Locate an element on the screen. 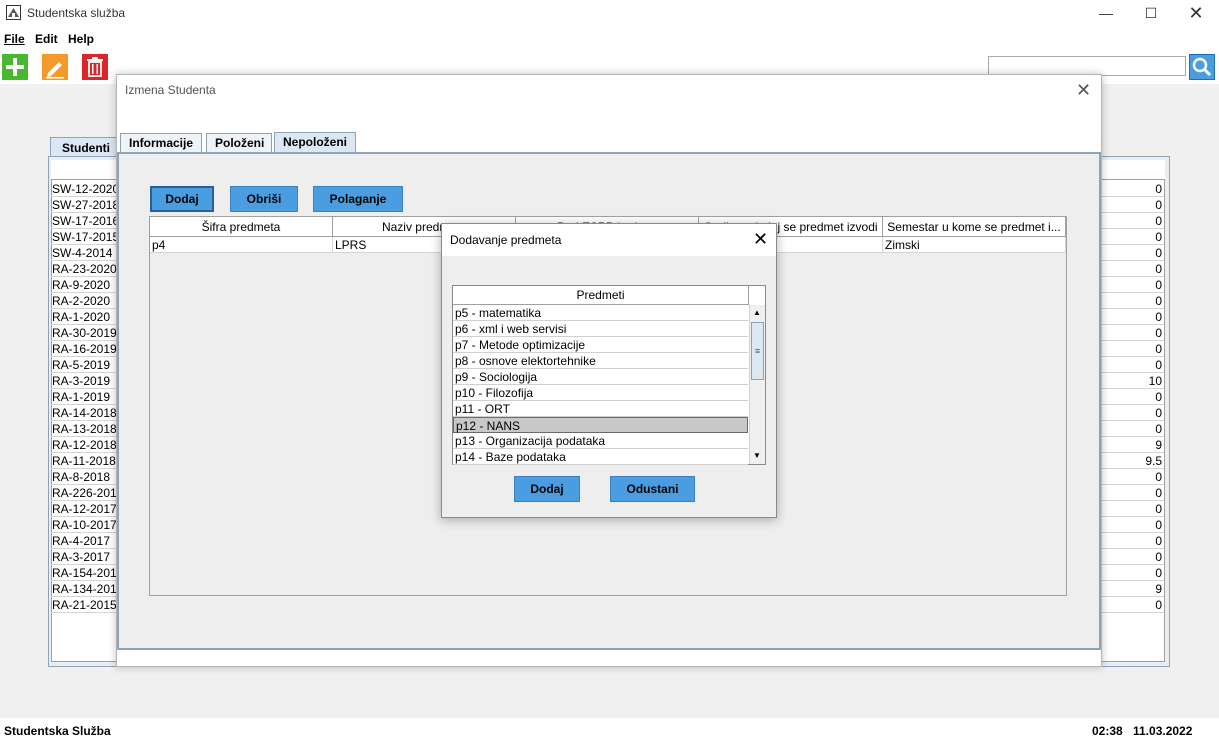 The height and width of the screenshot is (742, 1219). student-index-cell: SW-17-2016 is located at coordinates (86, 221).